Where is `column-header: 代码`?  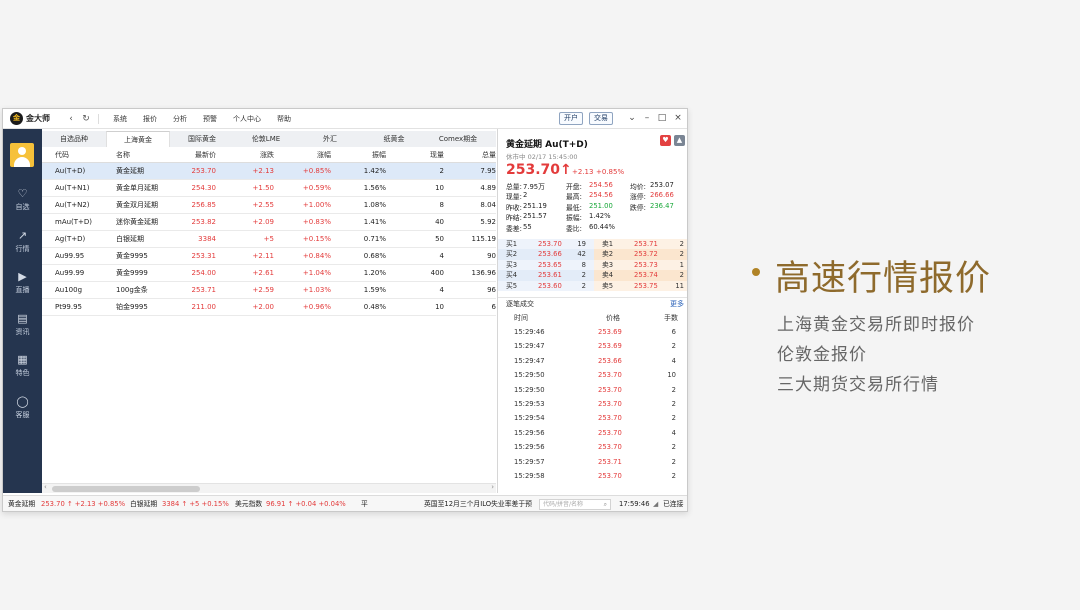 column-header: 代码 is located at coordinates (62, 155).